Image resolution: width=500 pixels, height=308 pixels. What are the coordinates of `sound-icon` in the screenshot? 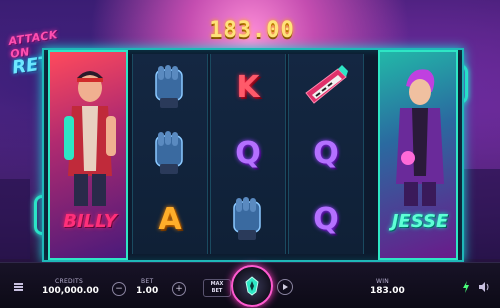 It's located at (484, 287).